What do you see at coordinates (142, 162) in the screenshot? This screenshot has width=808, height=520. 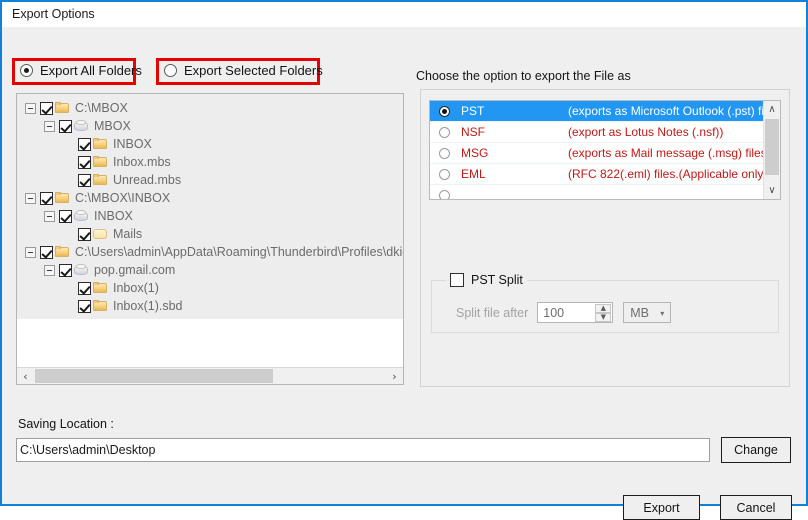 I see `tree-node-label: Inbox.mbs` at bounding box center [142, 162].